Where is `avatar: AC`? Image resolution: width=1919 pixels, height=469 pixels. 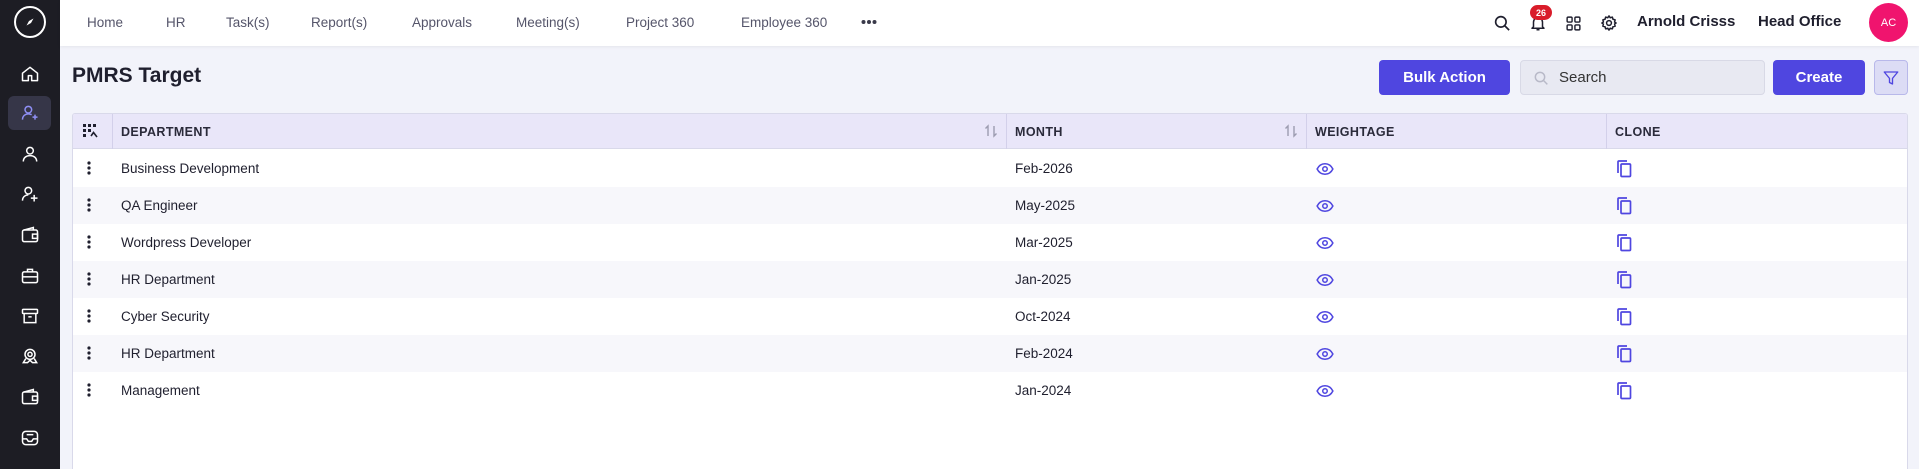
avatar: AC is located at coordinates (1888, 22).